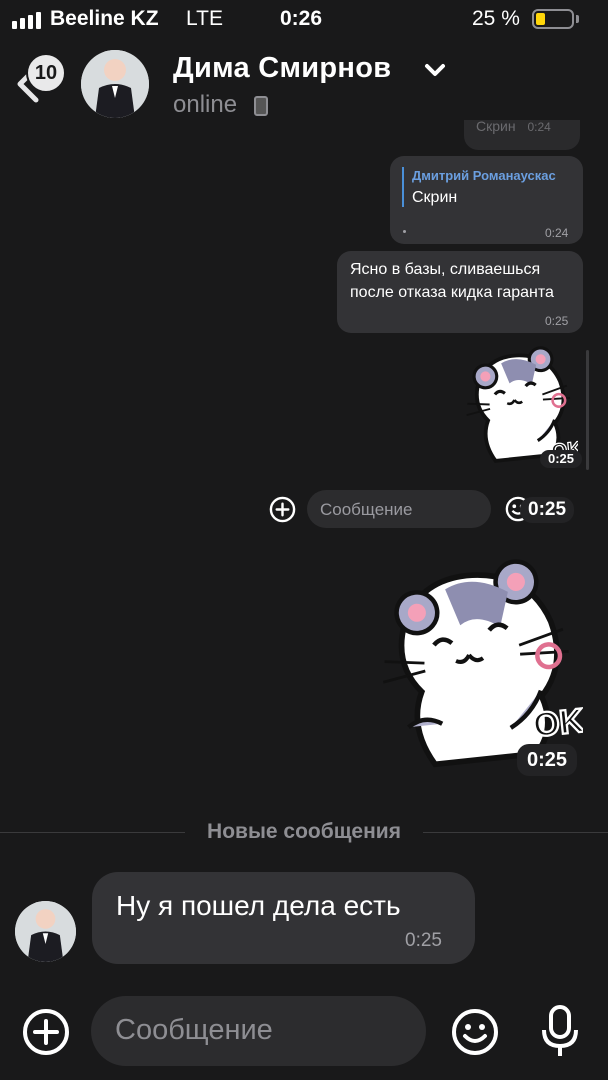 The width and height of the screenshot is (608, 1080). I want to click on reply-quote-bar, so click(403, 187).